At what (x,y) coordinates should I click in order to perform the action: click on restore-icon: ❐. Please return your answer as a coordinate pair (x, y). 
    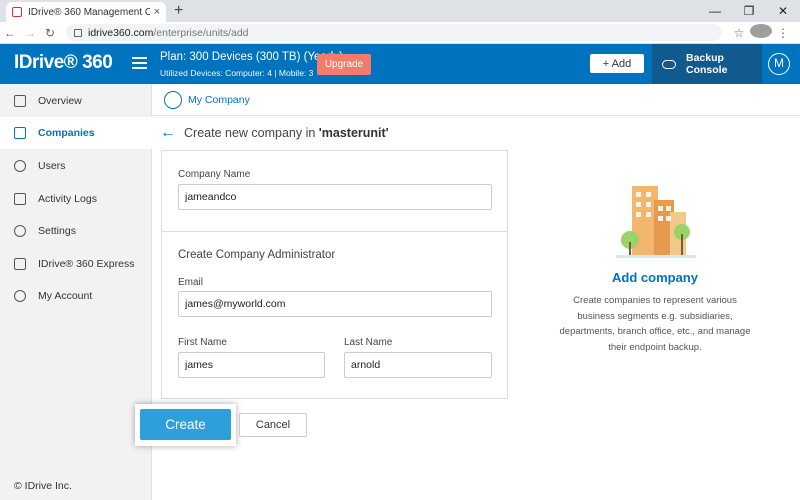
    Looking at the image, I should click on (749, 11).